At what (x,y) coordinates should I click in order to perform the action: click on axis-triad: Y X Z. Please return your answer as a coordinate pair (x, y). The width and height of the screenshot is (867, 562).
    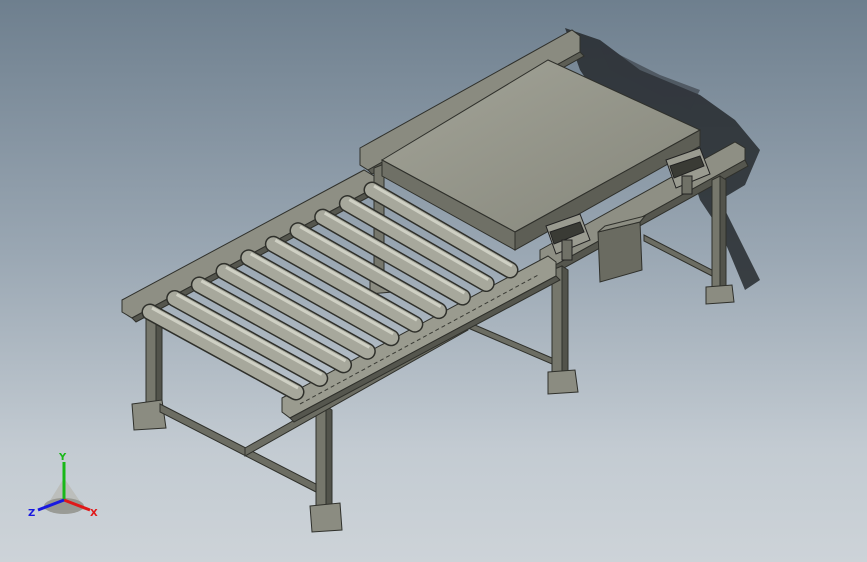
    Looking at the image, I should click on (63, 485).